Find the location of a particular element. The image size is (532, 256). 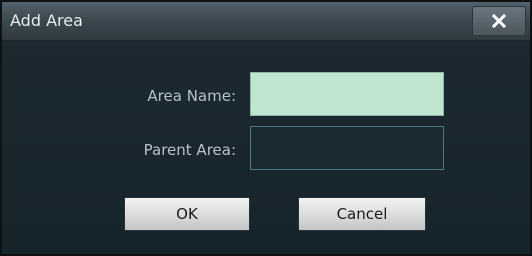

parent-area-input is located at coordinates (347, 148).